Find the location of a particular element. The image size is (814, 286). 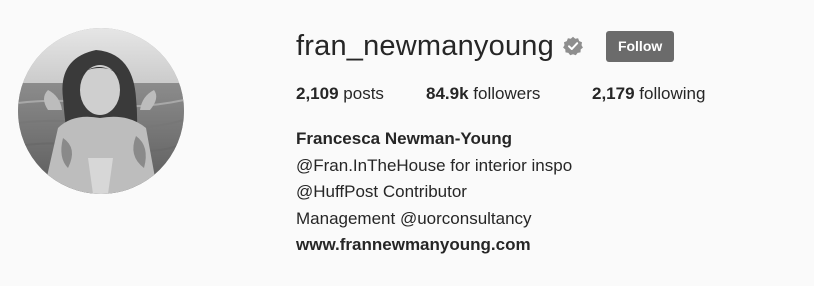

bio-line: @HuffPost Contributor is located at coordinates (381, 191).